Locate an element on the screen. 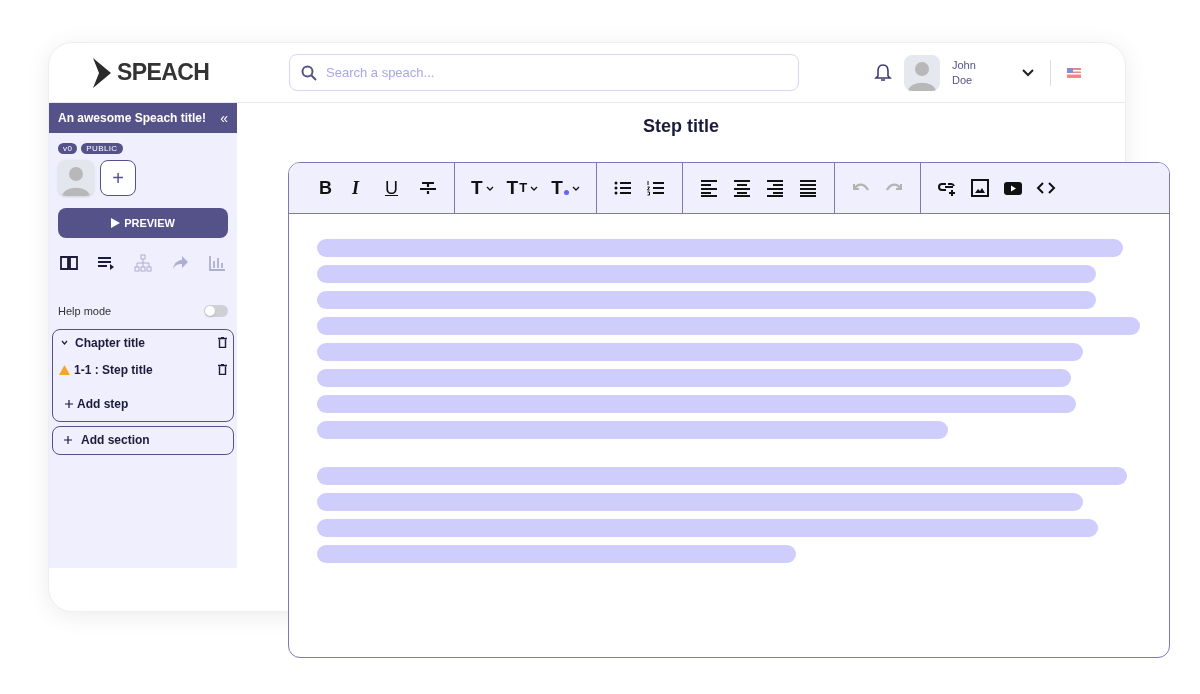  bold-button: B is located at coordinates (329, 188).